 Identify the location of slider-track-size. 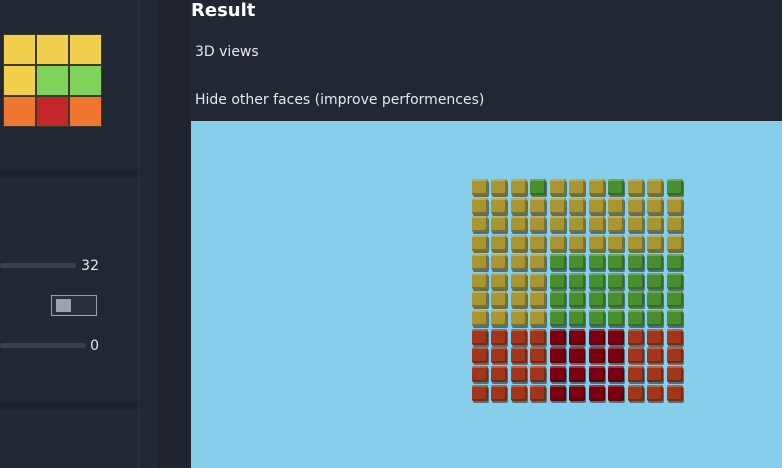
(38, 265).